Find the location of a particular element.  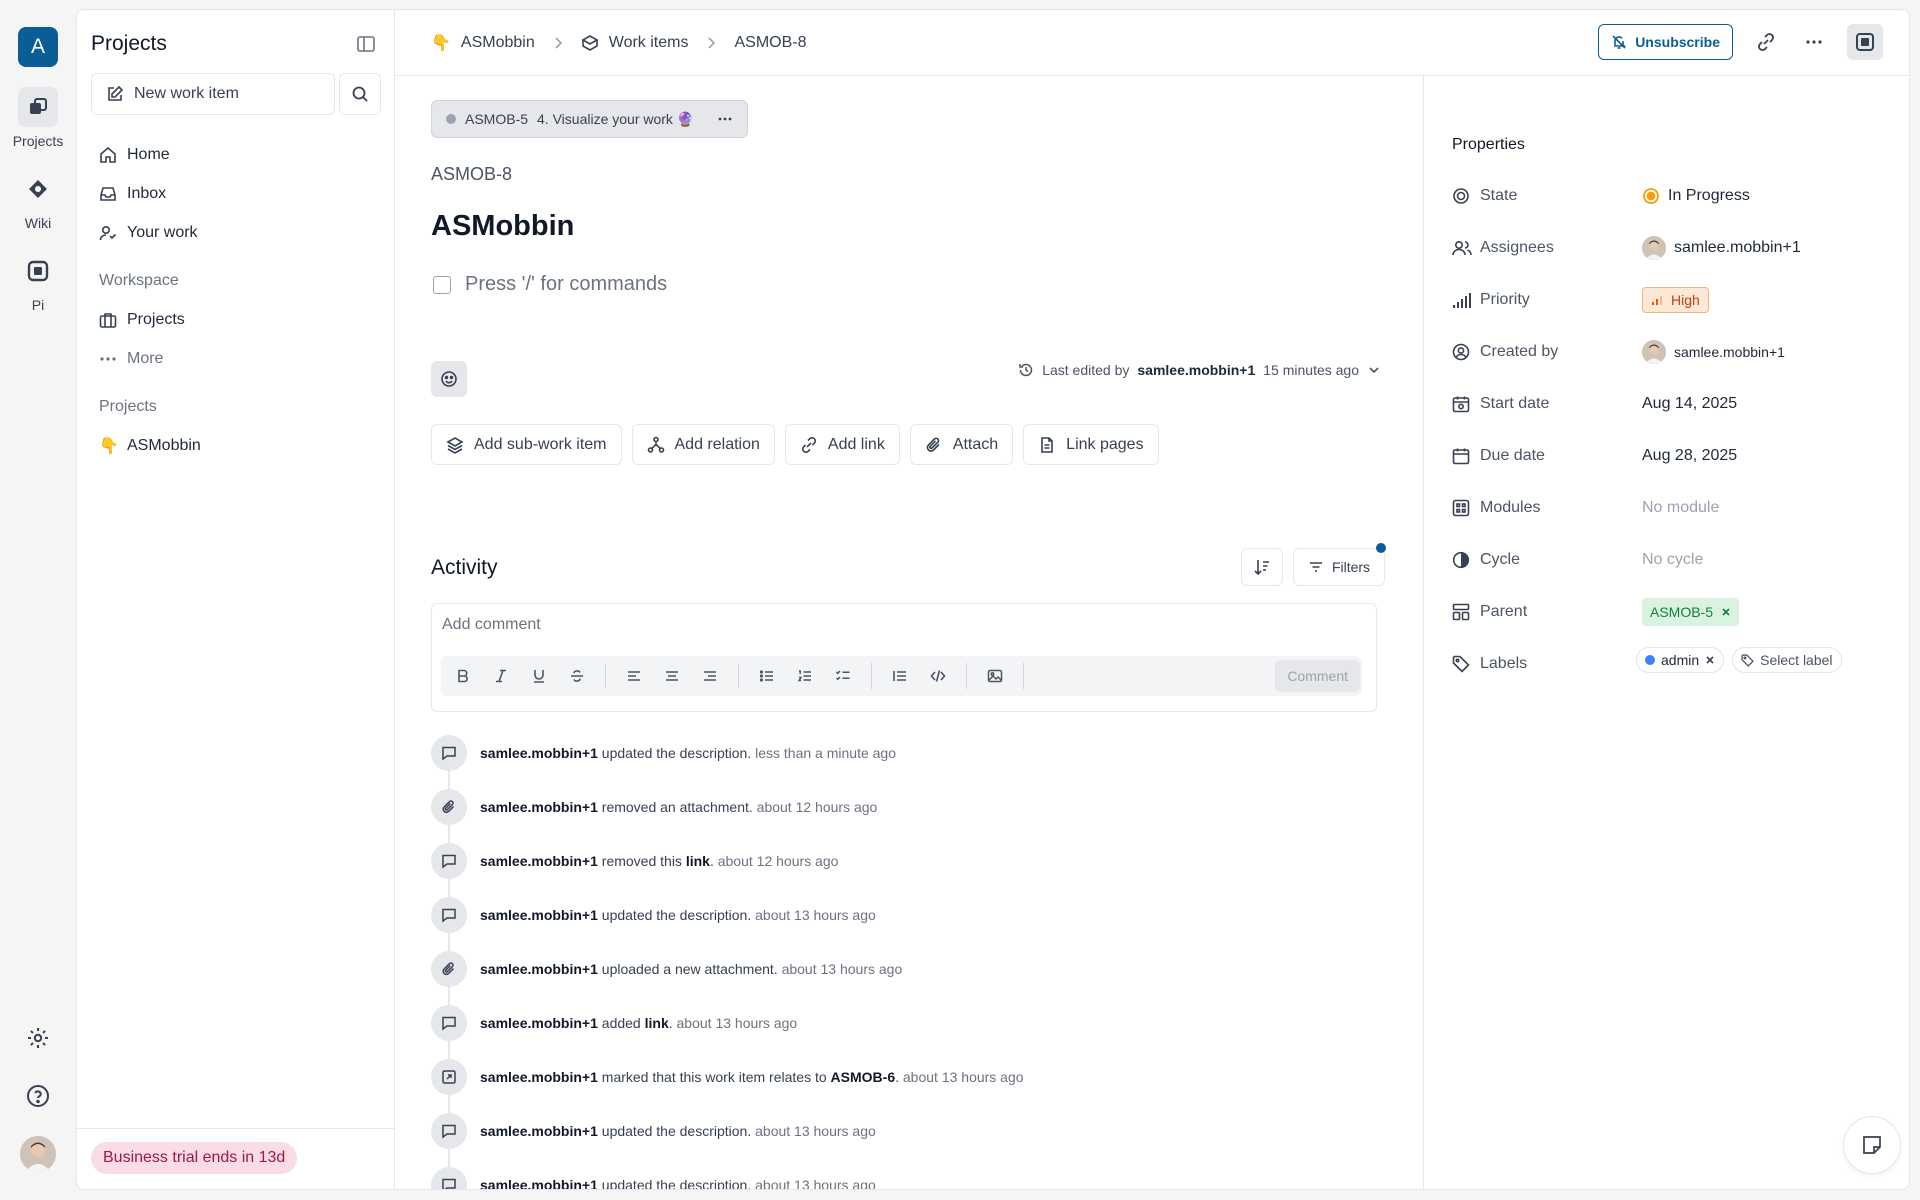

sidebar-item-more: More is located at coordinates (239, 358).